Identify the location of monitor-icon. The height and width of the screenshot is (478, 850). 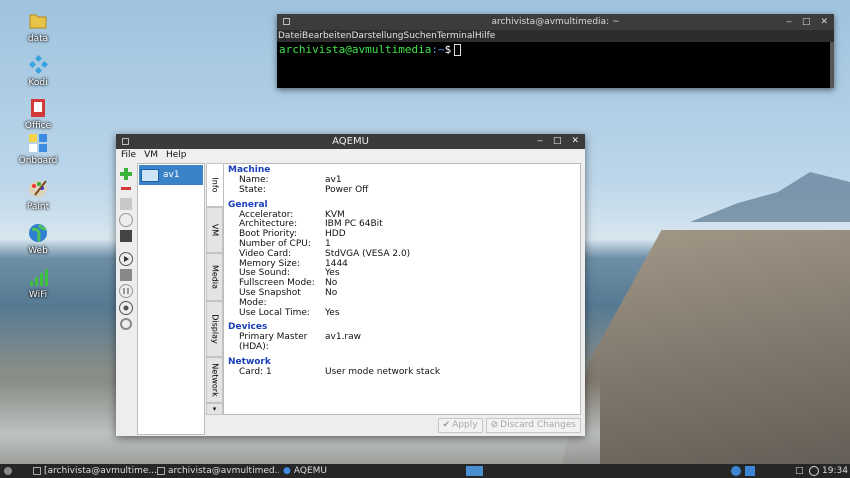
(125, 236).